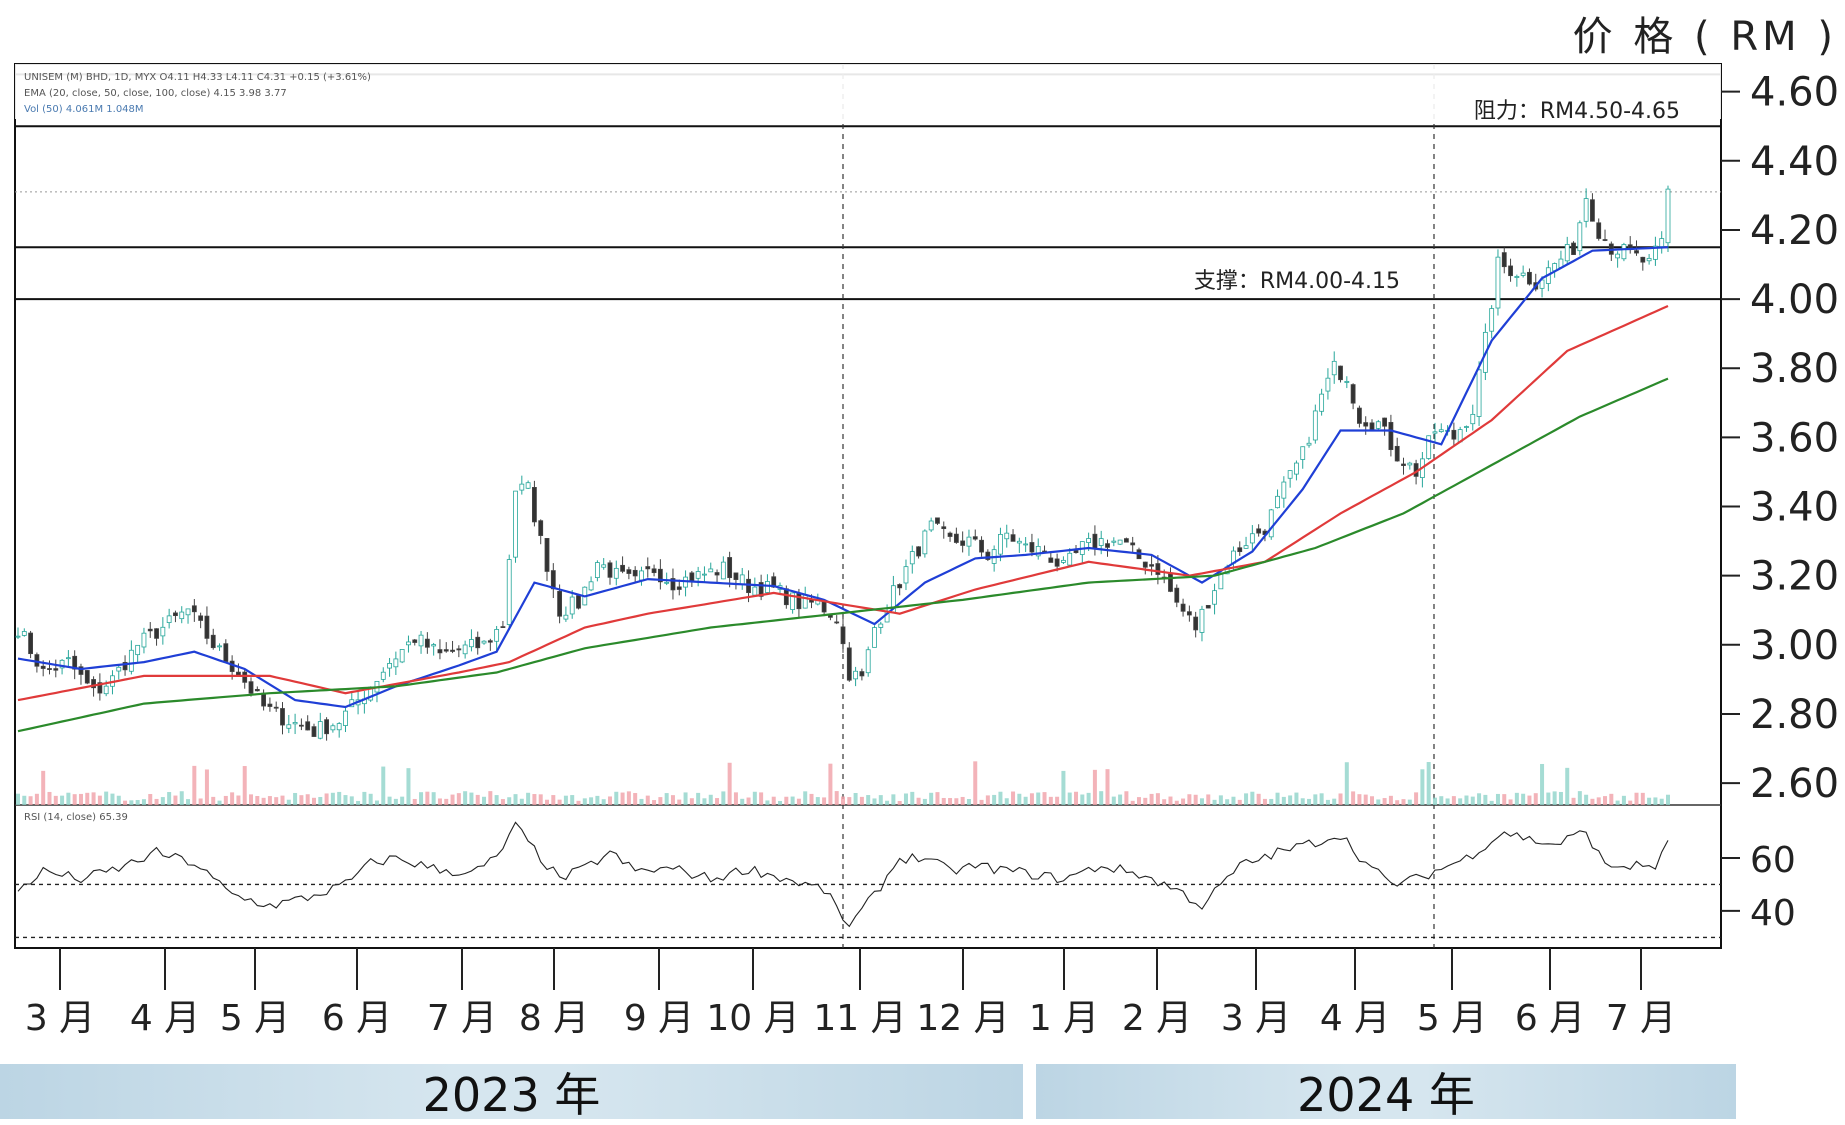 Image resolution: width=1845 pixels, height=1125 pixels. Describe the element at coordinates (60, 1018) in the screenshot. I see `month-label-0: 3 月` at that location.